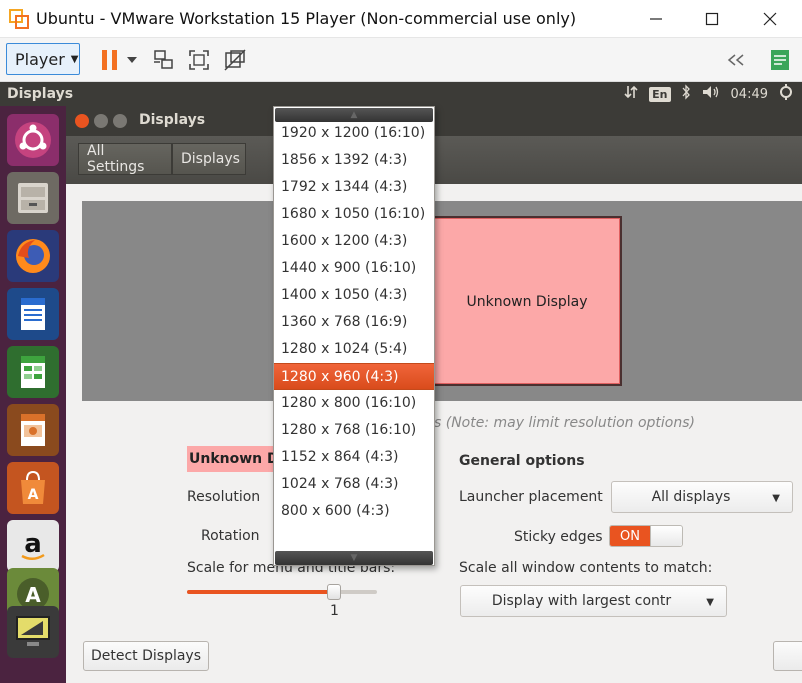 This screenshot has width=802, height=683. Describe the element at coordinates (660, 94) in the screenshot. I see `keyboard-layout-indicator: En` at that location.